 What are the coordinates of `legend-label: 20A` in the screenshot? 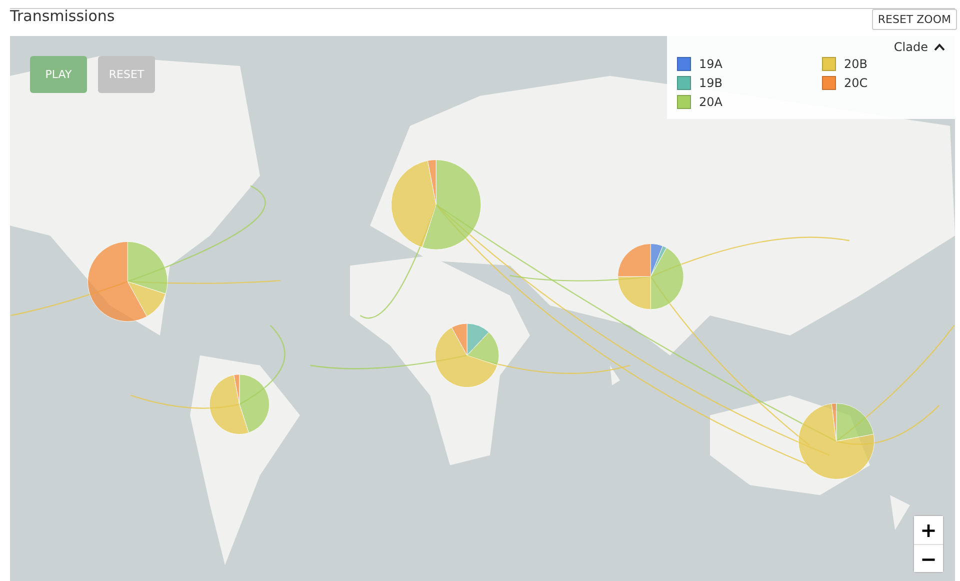 It's located at (710, 101).